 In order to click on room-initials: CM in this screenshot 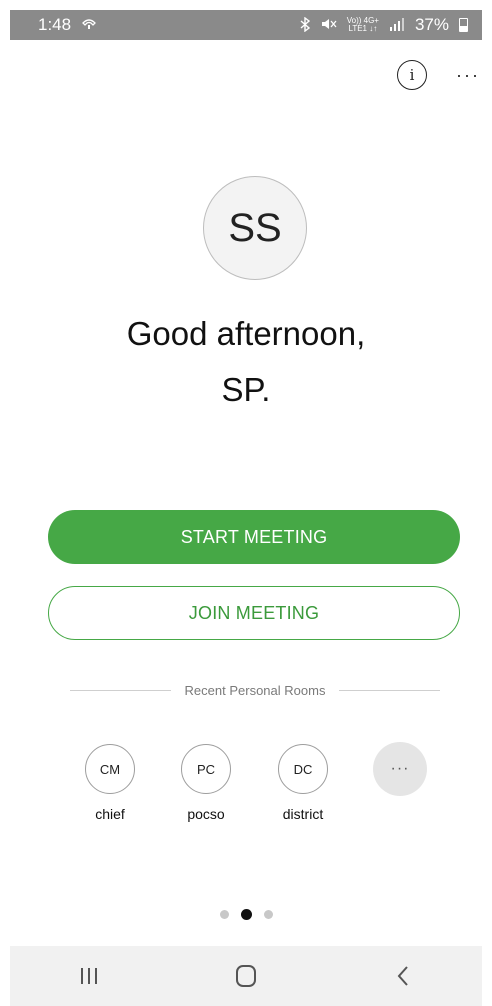, I will do `click(110, 769)`.